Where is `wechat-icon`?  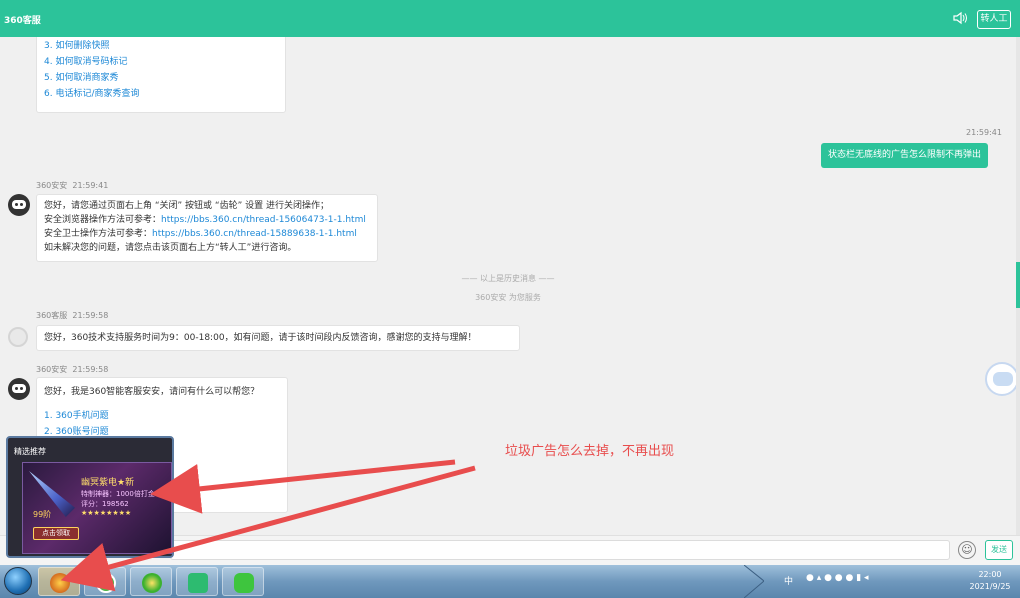
wechat-icon is located at coordinates (243, 581).